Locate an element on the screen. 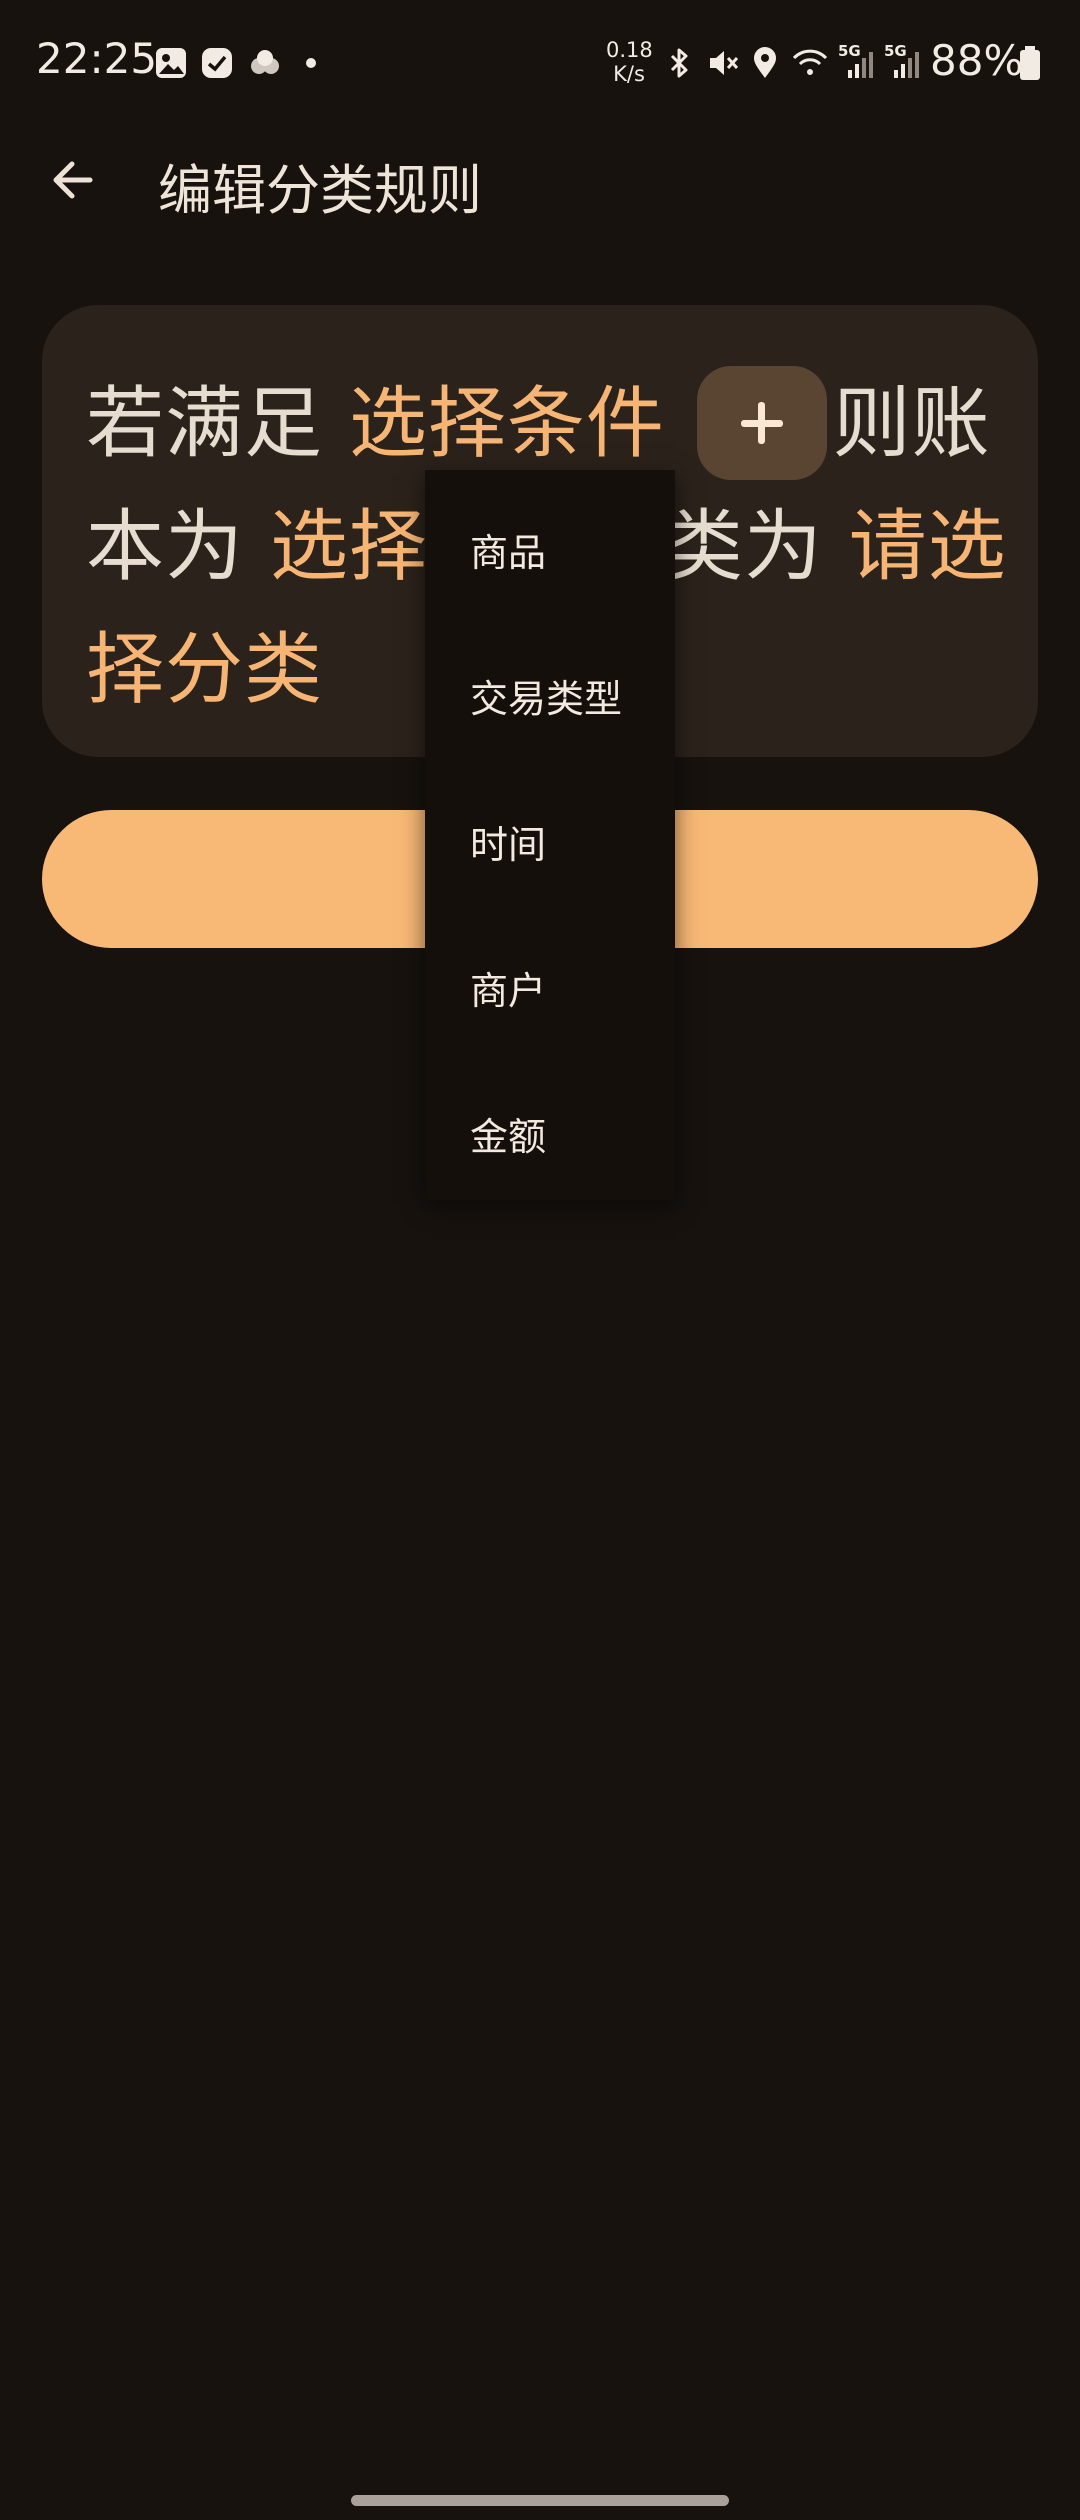 The height and width of the screenshot is (2520, 1080). condition-selector: 选择条件 is located at coordinates (507, 424).